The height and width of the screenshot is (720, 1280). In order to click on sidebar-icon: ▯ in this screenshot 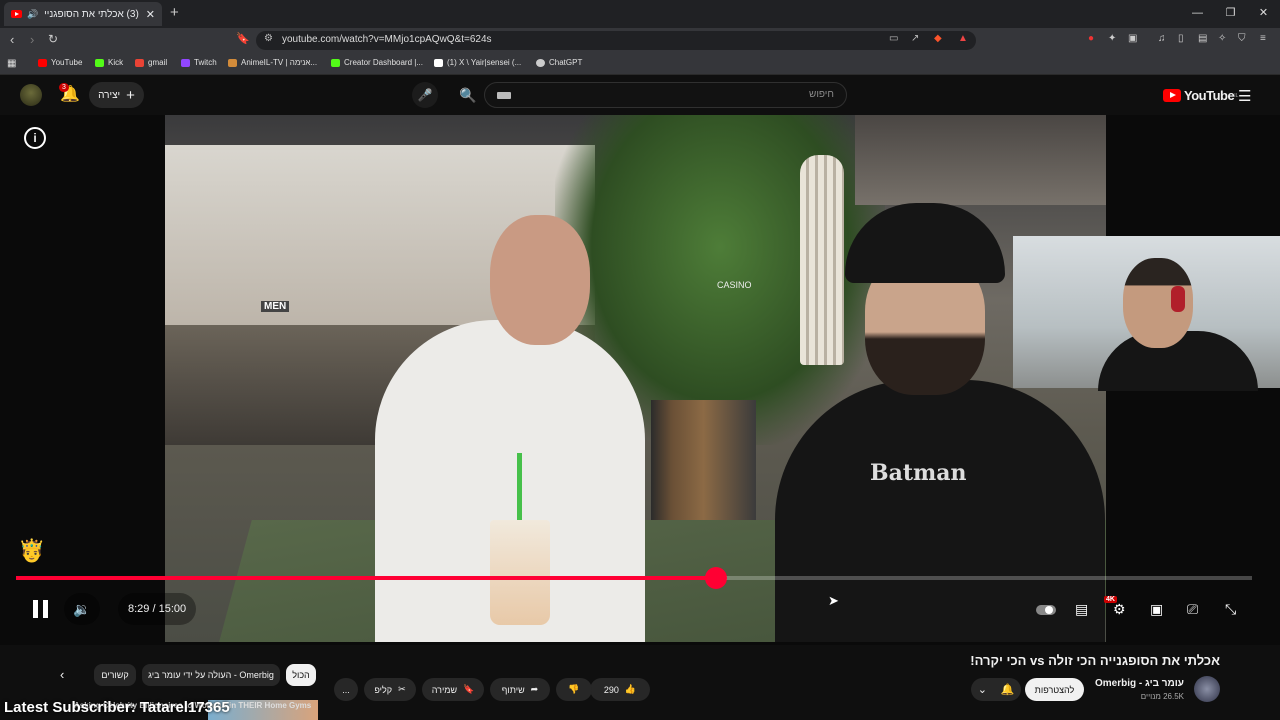, I will do `click(1181, 38)`.